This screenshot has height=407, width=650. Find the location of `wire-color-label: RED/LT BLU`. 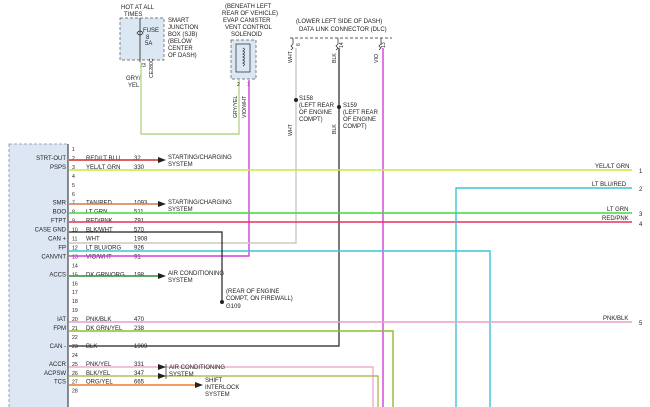

wire-color-label: RED/LT BLU is located at coordinates (103, 159).